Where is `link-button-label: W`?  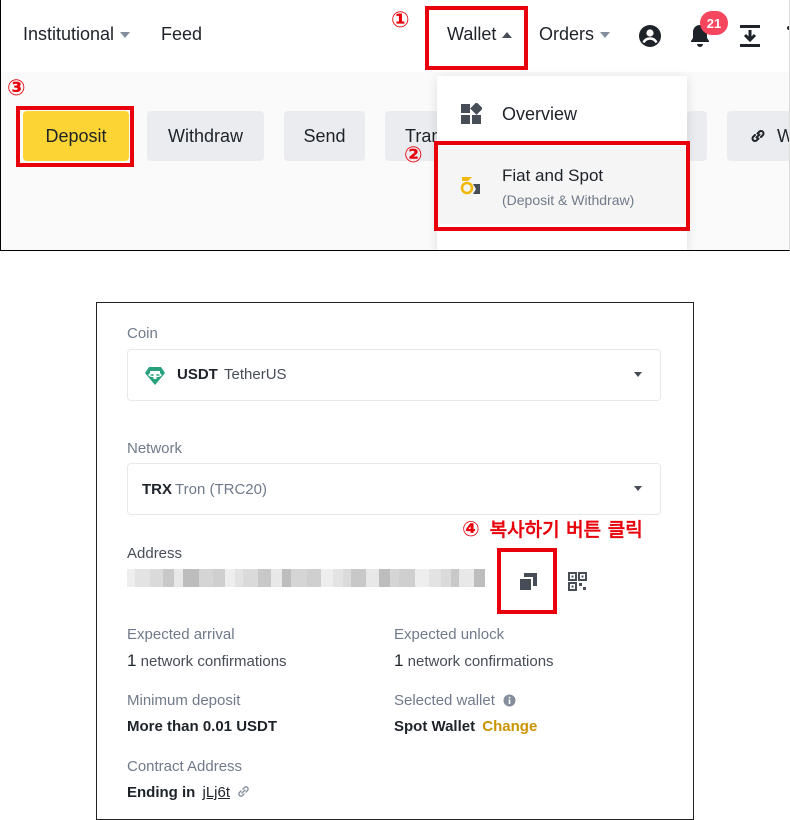
link-button-label: W is located at coordinates (783, 136).